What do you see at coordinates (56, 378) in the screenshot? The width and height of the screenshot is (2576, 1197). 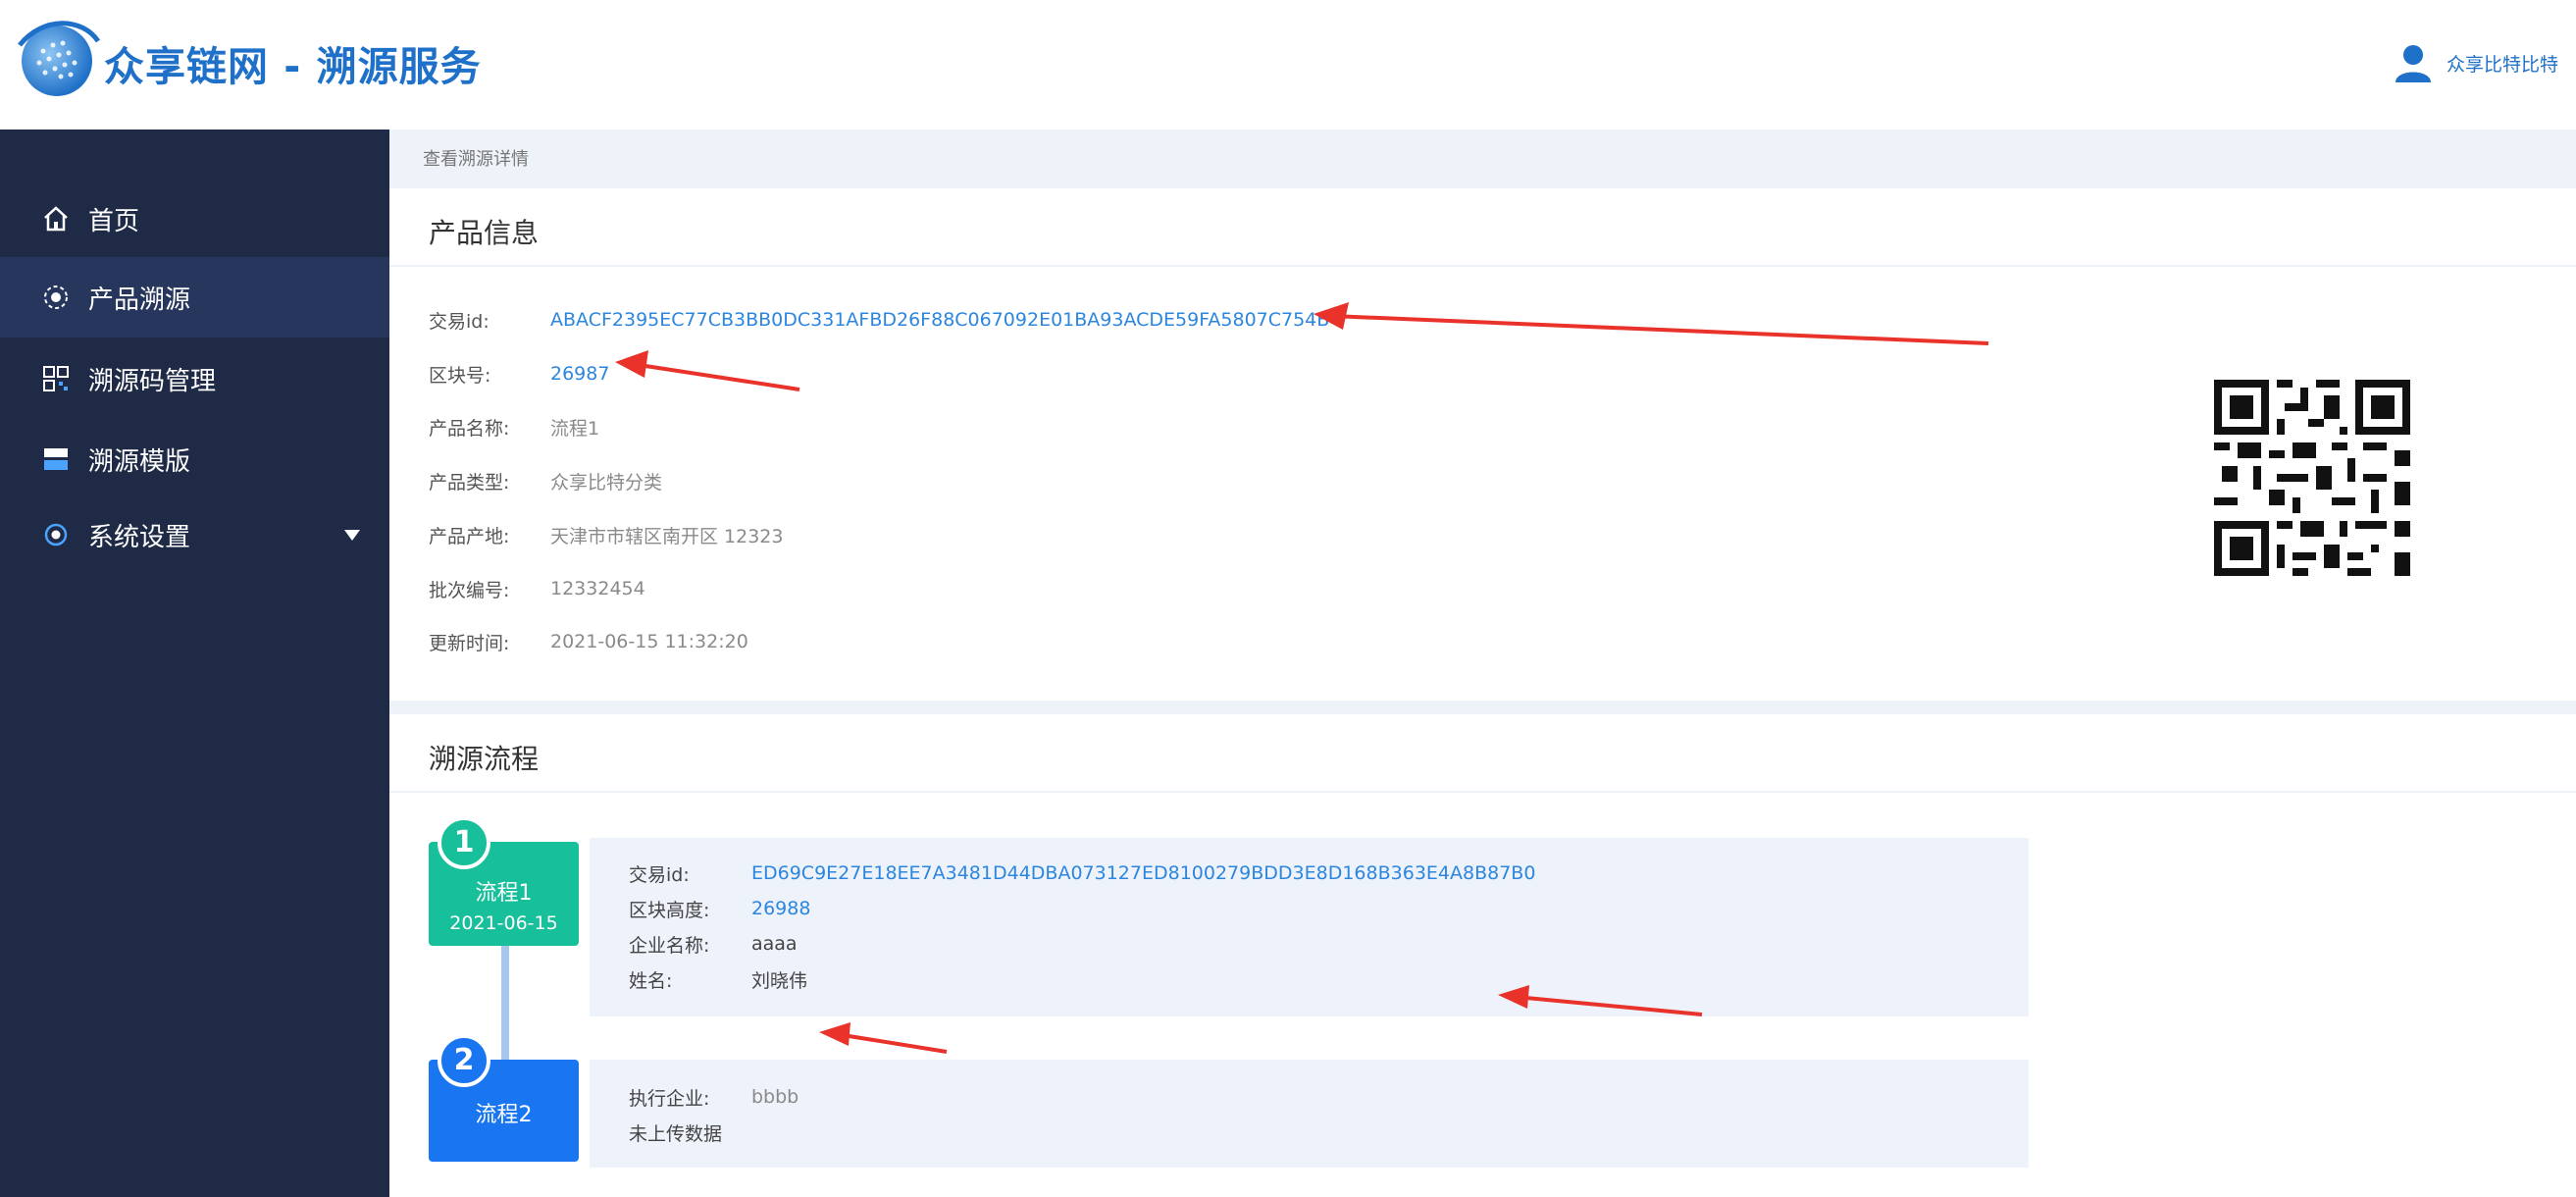 I see `qr-grid-icon` at bounding box center [56, 378].